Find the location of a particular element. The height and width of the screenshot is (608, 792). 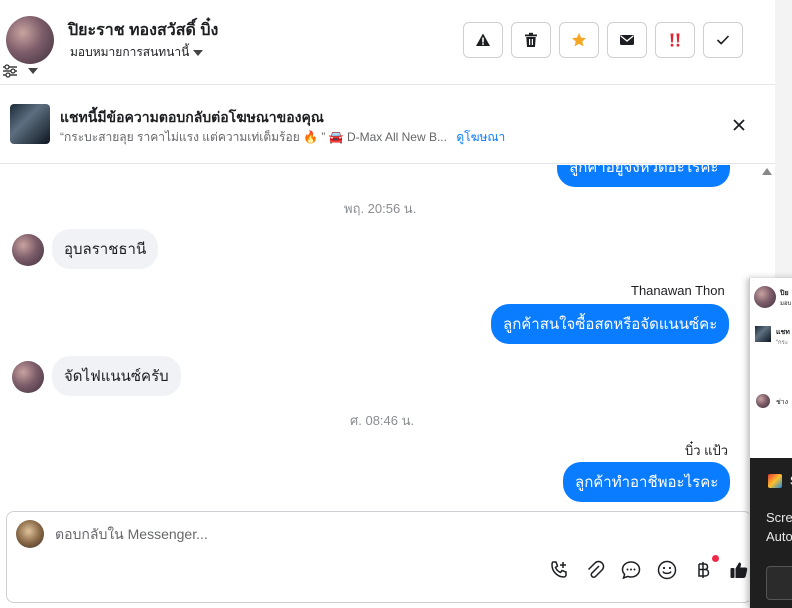

call-button is located at coordinates (559, 570).